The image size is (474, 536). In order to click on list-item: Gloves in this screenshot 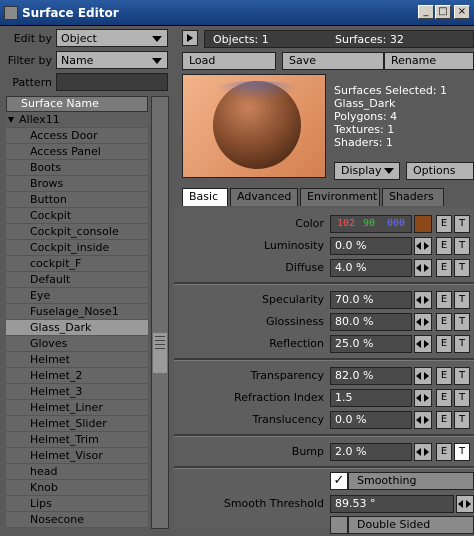, I will do `click(77, 344)`.